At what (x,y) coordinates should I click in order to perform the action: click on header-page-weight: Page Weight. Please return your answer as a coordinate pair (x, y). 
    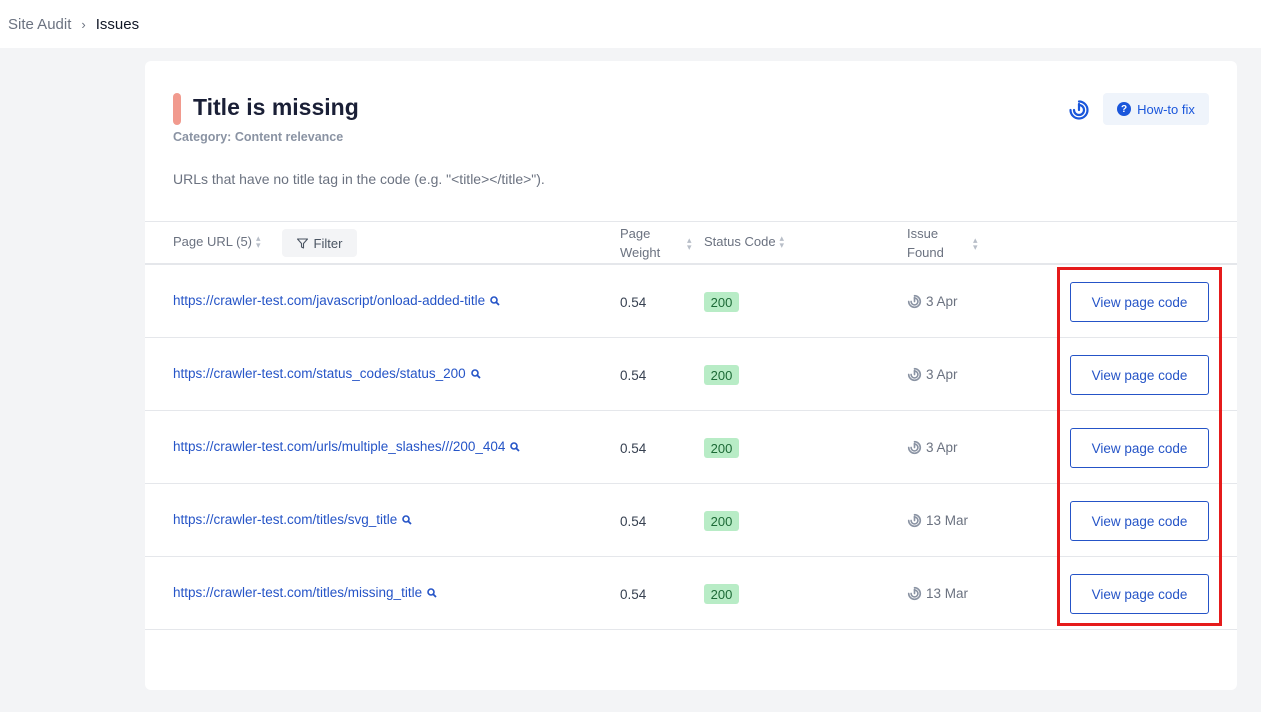
    Looking at the image, I should click on (640, 243).